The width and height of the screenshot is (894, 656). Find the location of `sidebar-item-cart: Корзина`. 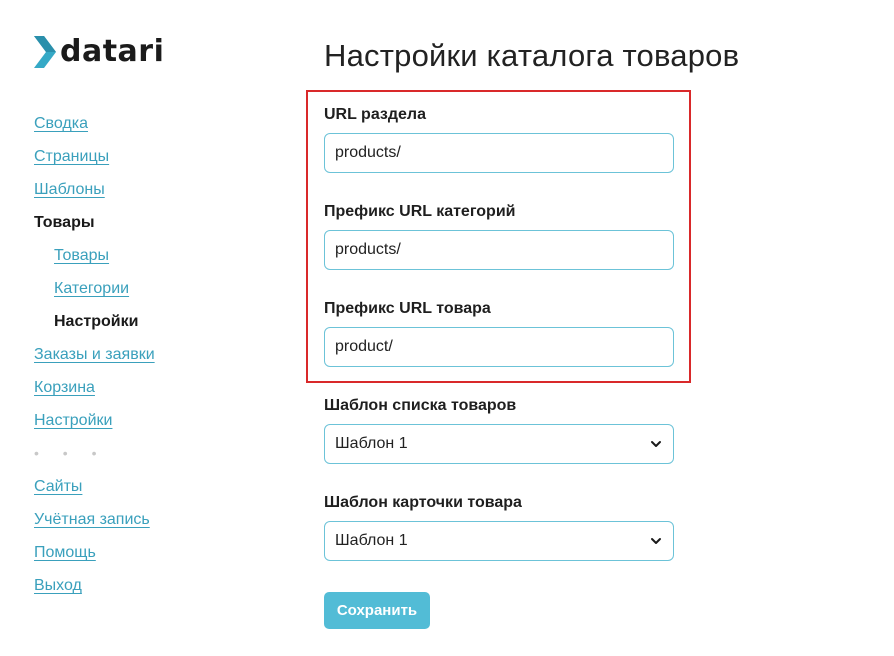

sidebar-item-cart: Корзина is located at coordinates (154, 390).